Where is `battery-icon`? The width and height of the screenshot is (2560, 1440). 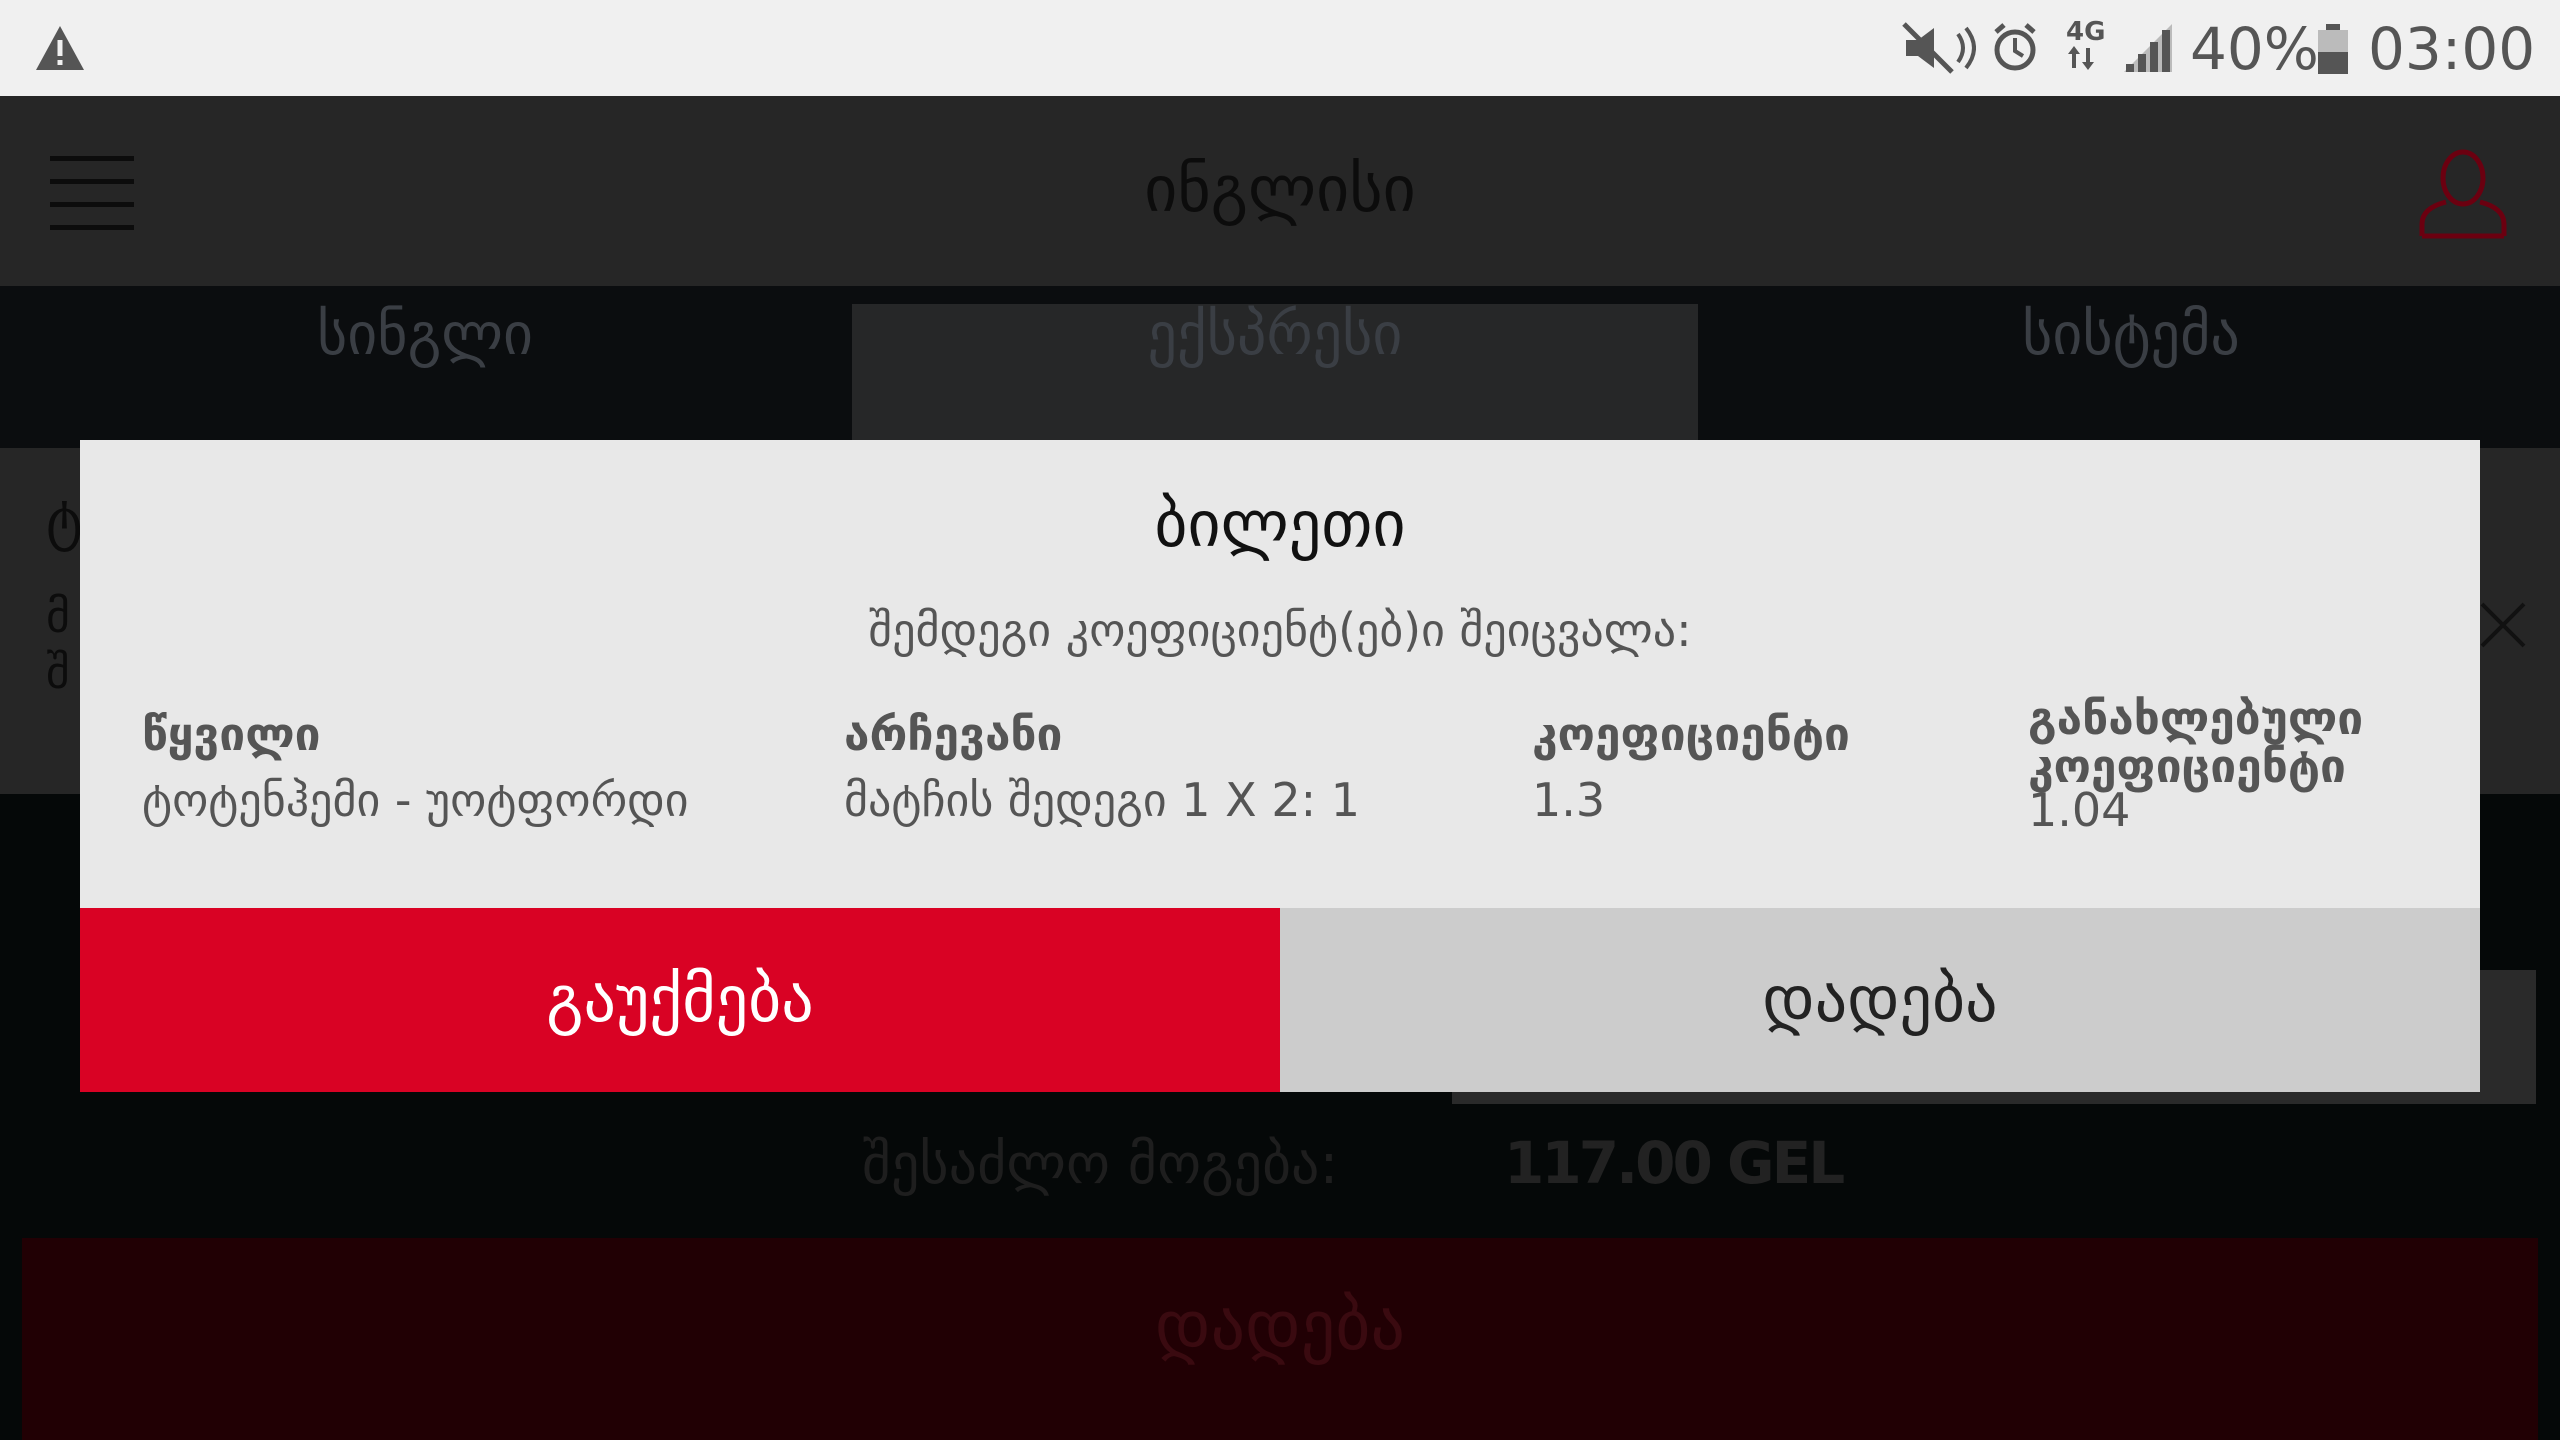
battery-icon is located at coordinates (2333, 49).